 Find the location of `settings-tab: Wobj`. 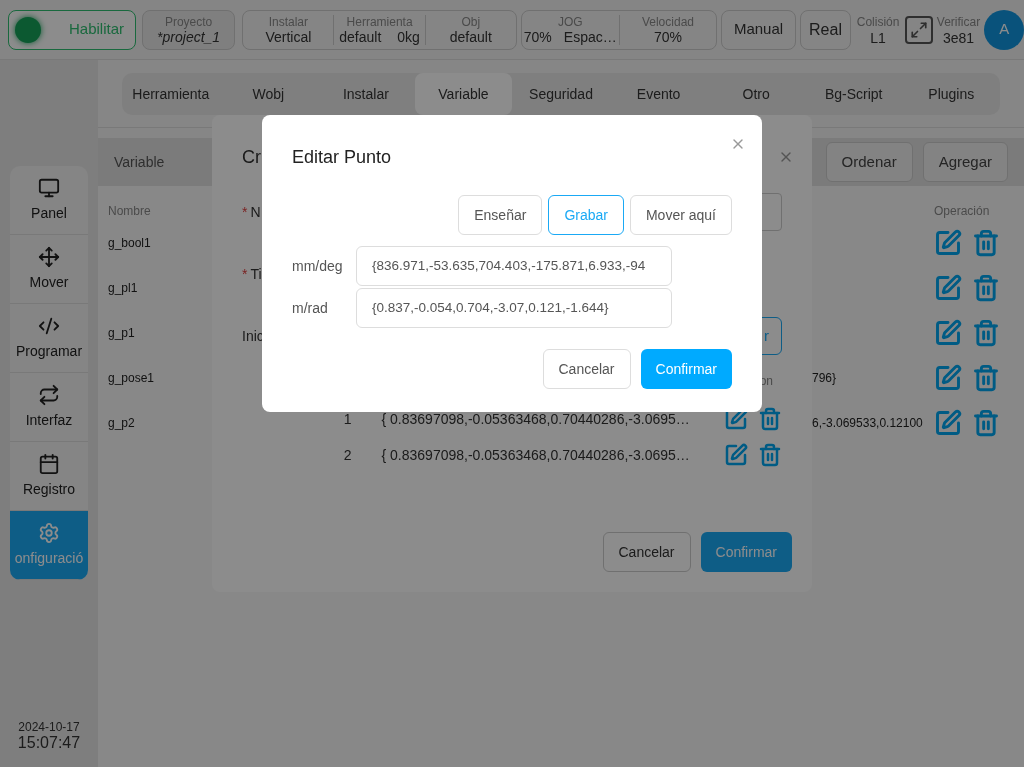

settings-tab: Wobj is located at coordinates (268, 94).